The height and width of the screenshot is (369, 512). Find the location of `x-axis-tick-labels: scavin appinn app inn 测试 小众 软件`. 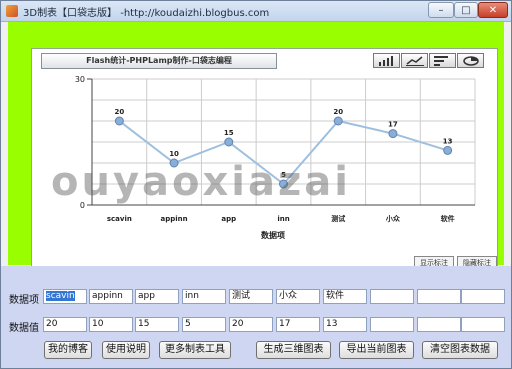

x-axis-tick-labels: scavin appinn app inn 测试 小众 软件 is located at coordinates (281, 218).